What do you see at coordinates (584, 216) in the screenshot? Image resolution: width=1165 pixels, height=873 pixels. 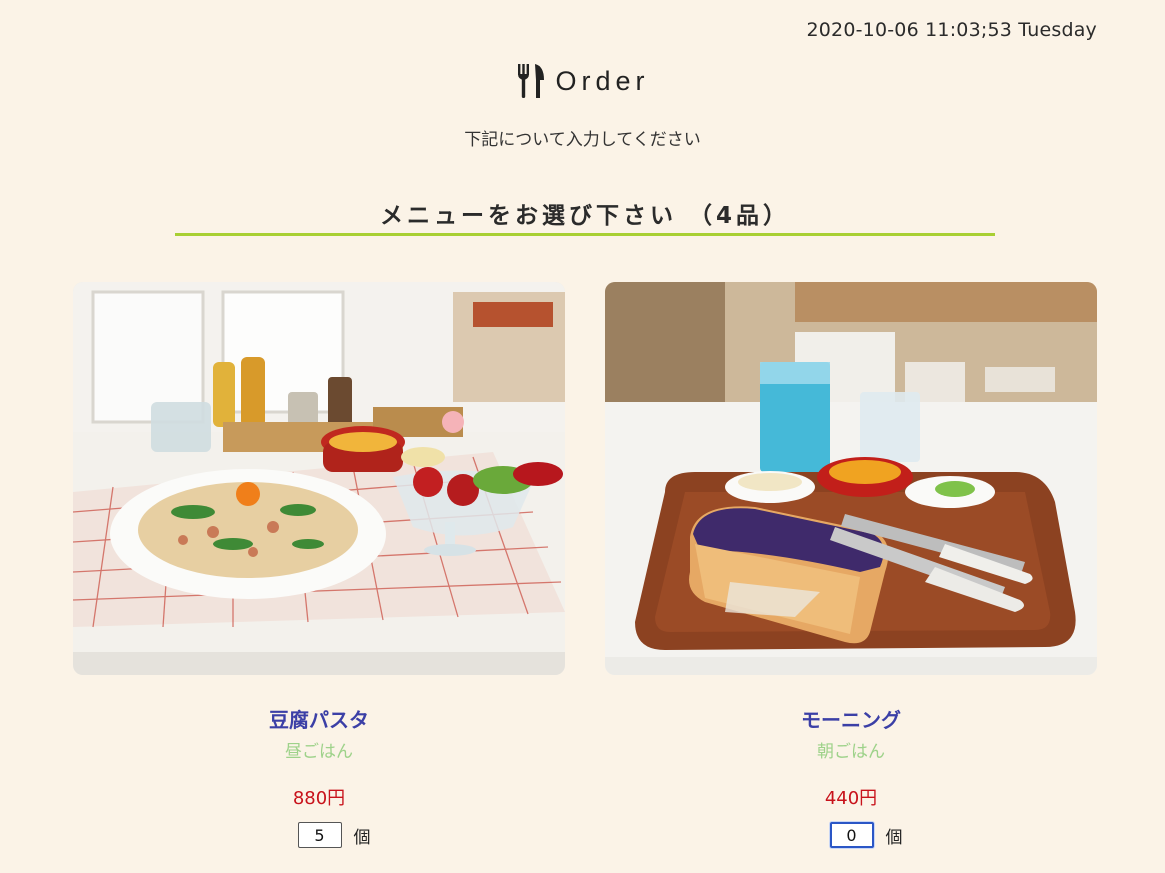 I see `section-title: メニューをお選び下さい （4品）` at bounding box center [584, 216].